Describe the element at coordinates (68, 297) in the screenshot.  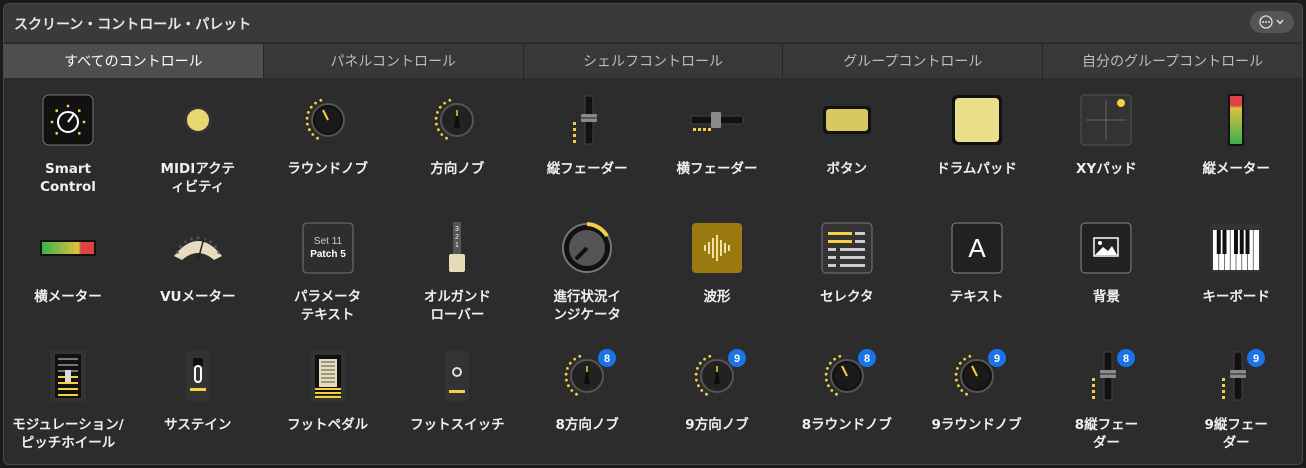
I see `palette-item-label: 横メーター` at that location.